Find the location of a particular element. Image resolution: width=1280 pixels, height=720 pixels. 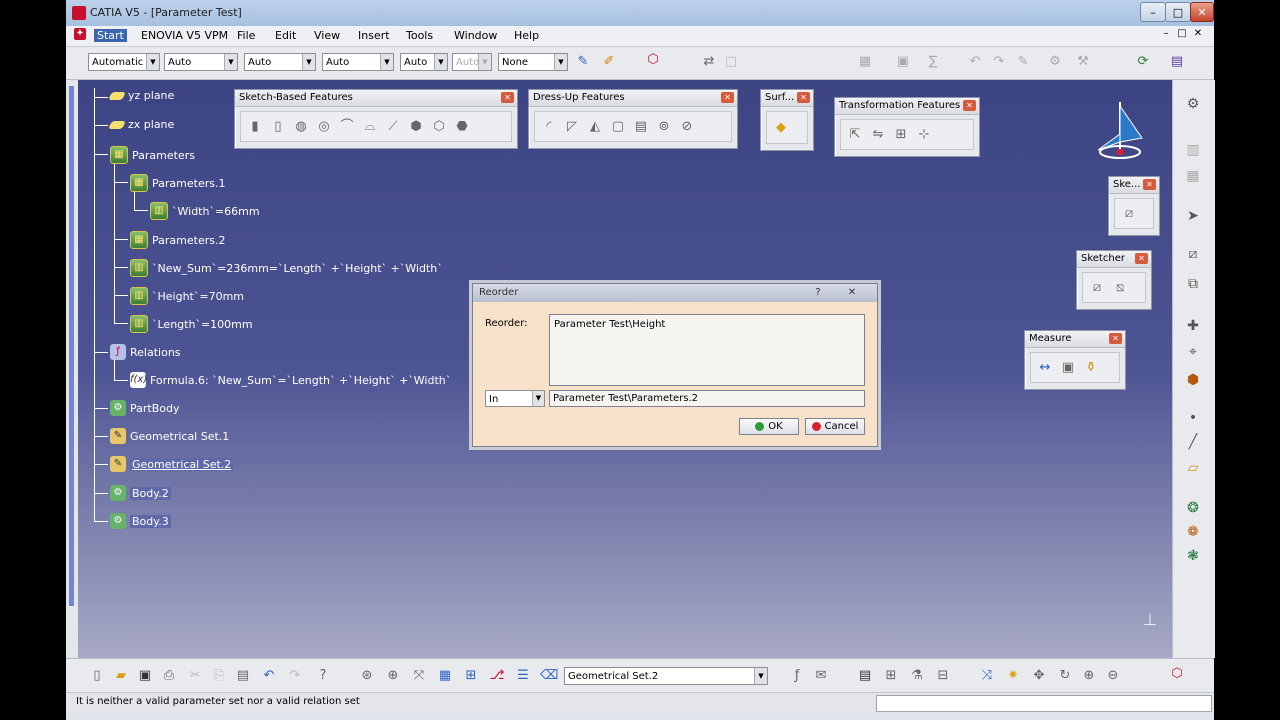

thread-icon: ⊚ is located at coordinates (664, 127).